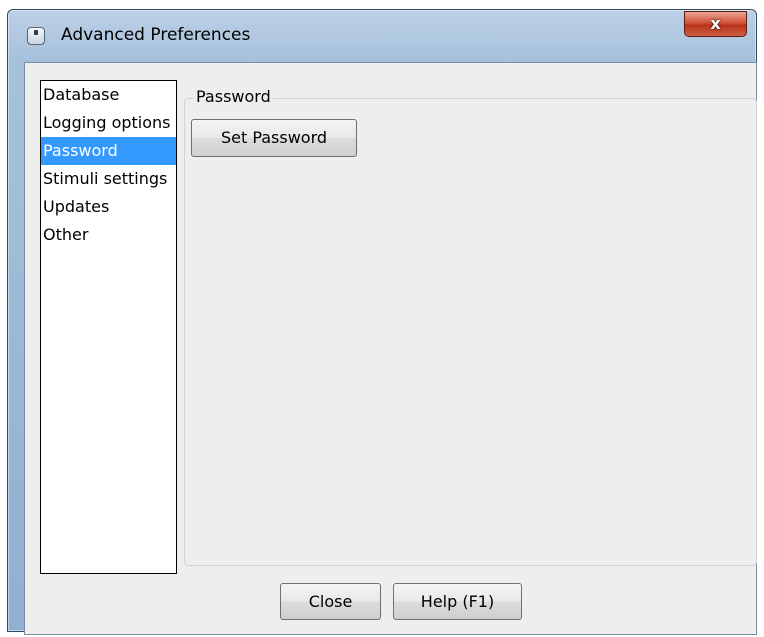 The image size is (764, 637). I want to click on category-item-stimuli-settings: Stimuli settings, so click(108, 179).